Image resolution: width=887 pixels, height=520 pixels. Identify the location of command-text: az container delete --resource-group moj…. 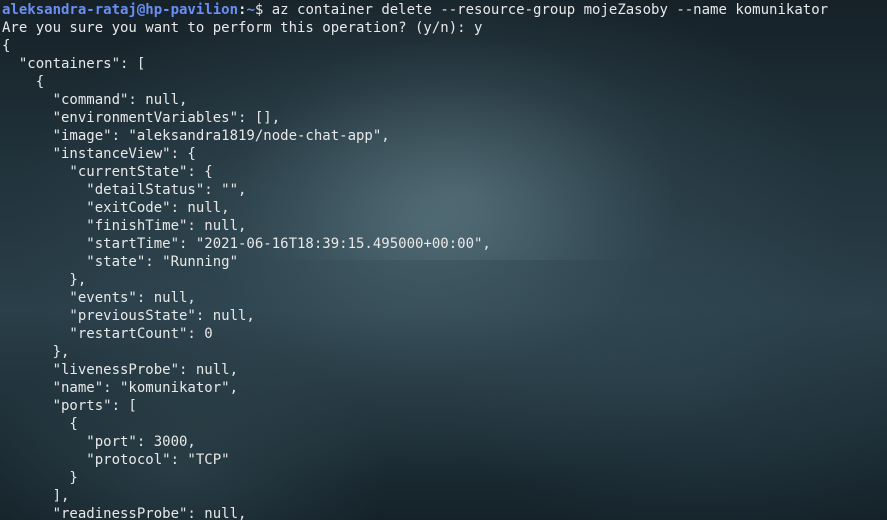
(550, 10).